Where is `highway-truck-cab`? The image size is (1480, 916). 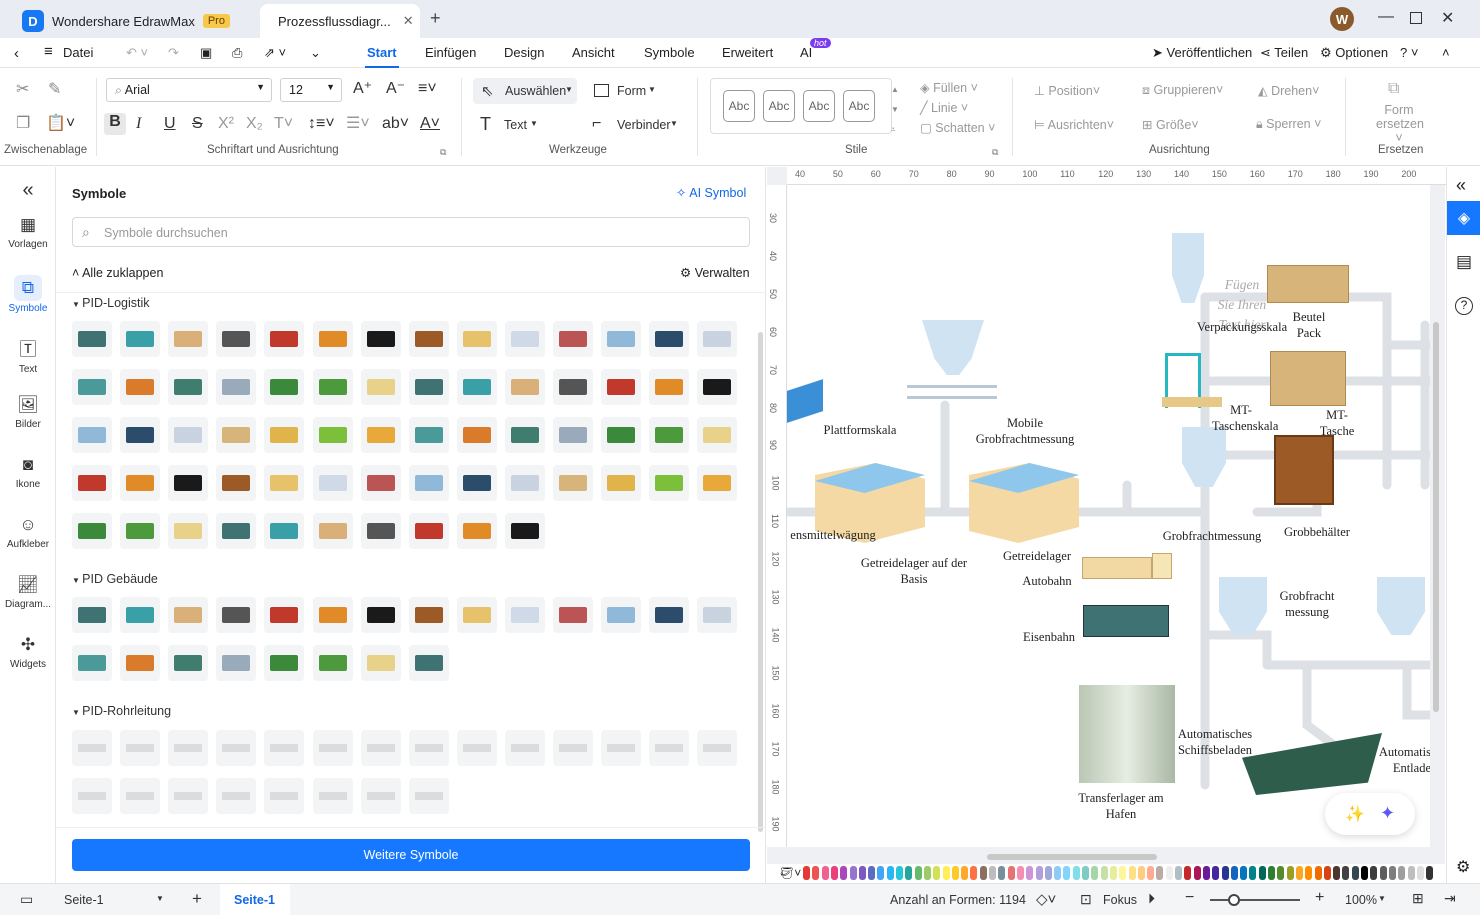 highway-truck-cab is located at coordinates (1162, 566).